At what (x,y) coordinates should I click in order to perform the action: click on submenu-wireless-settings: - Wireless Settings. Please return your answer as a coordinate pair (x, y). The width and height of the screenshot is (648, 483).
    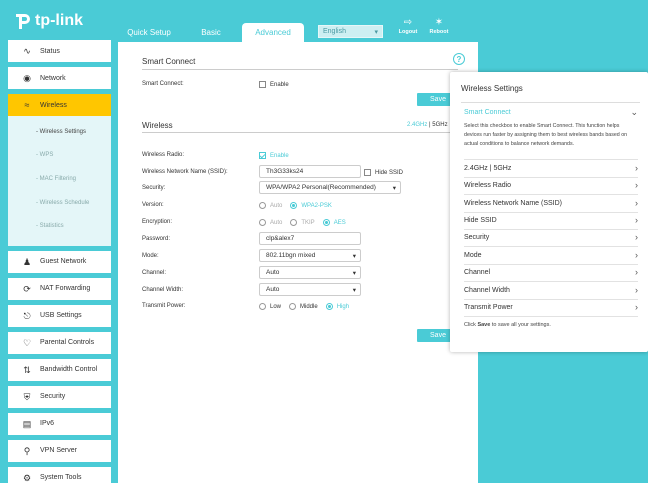
    Looking at the image, I should click on (59, 132).